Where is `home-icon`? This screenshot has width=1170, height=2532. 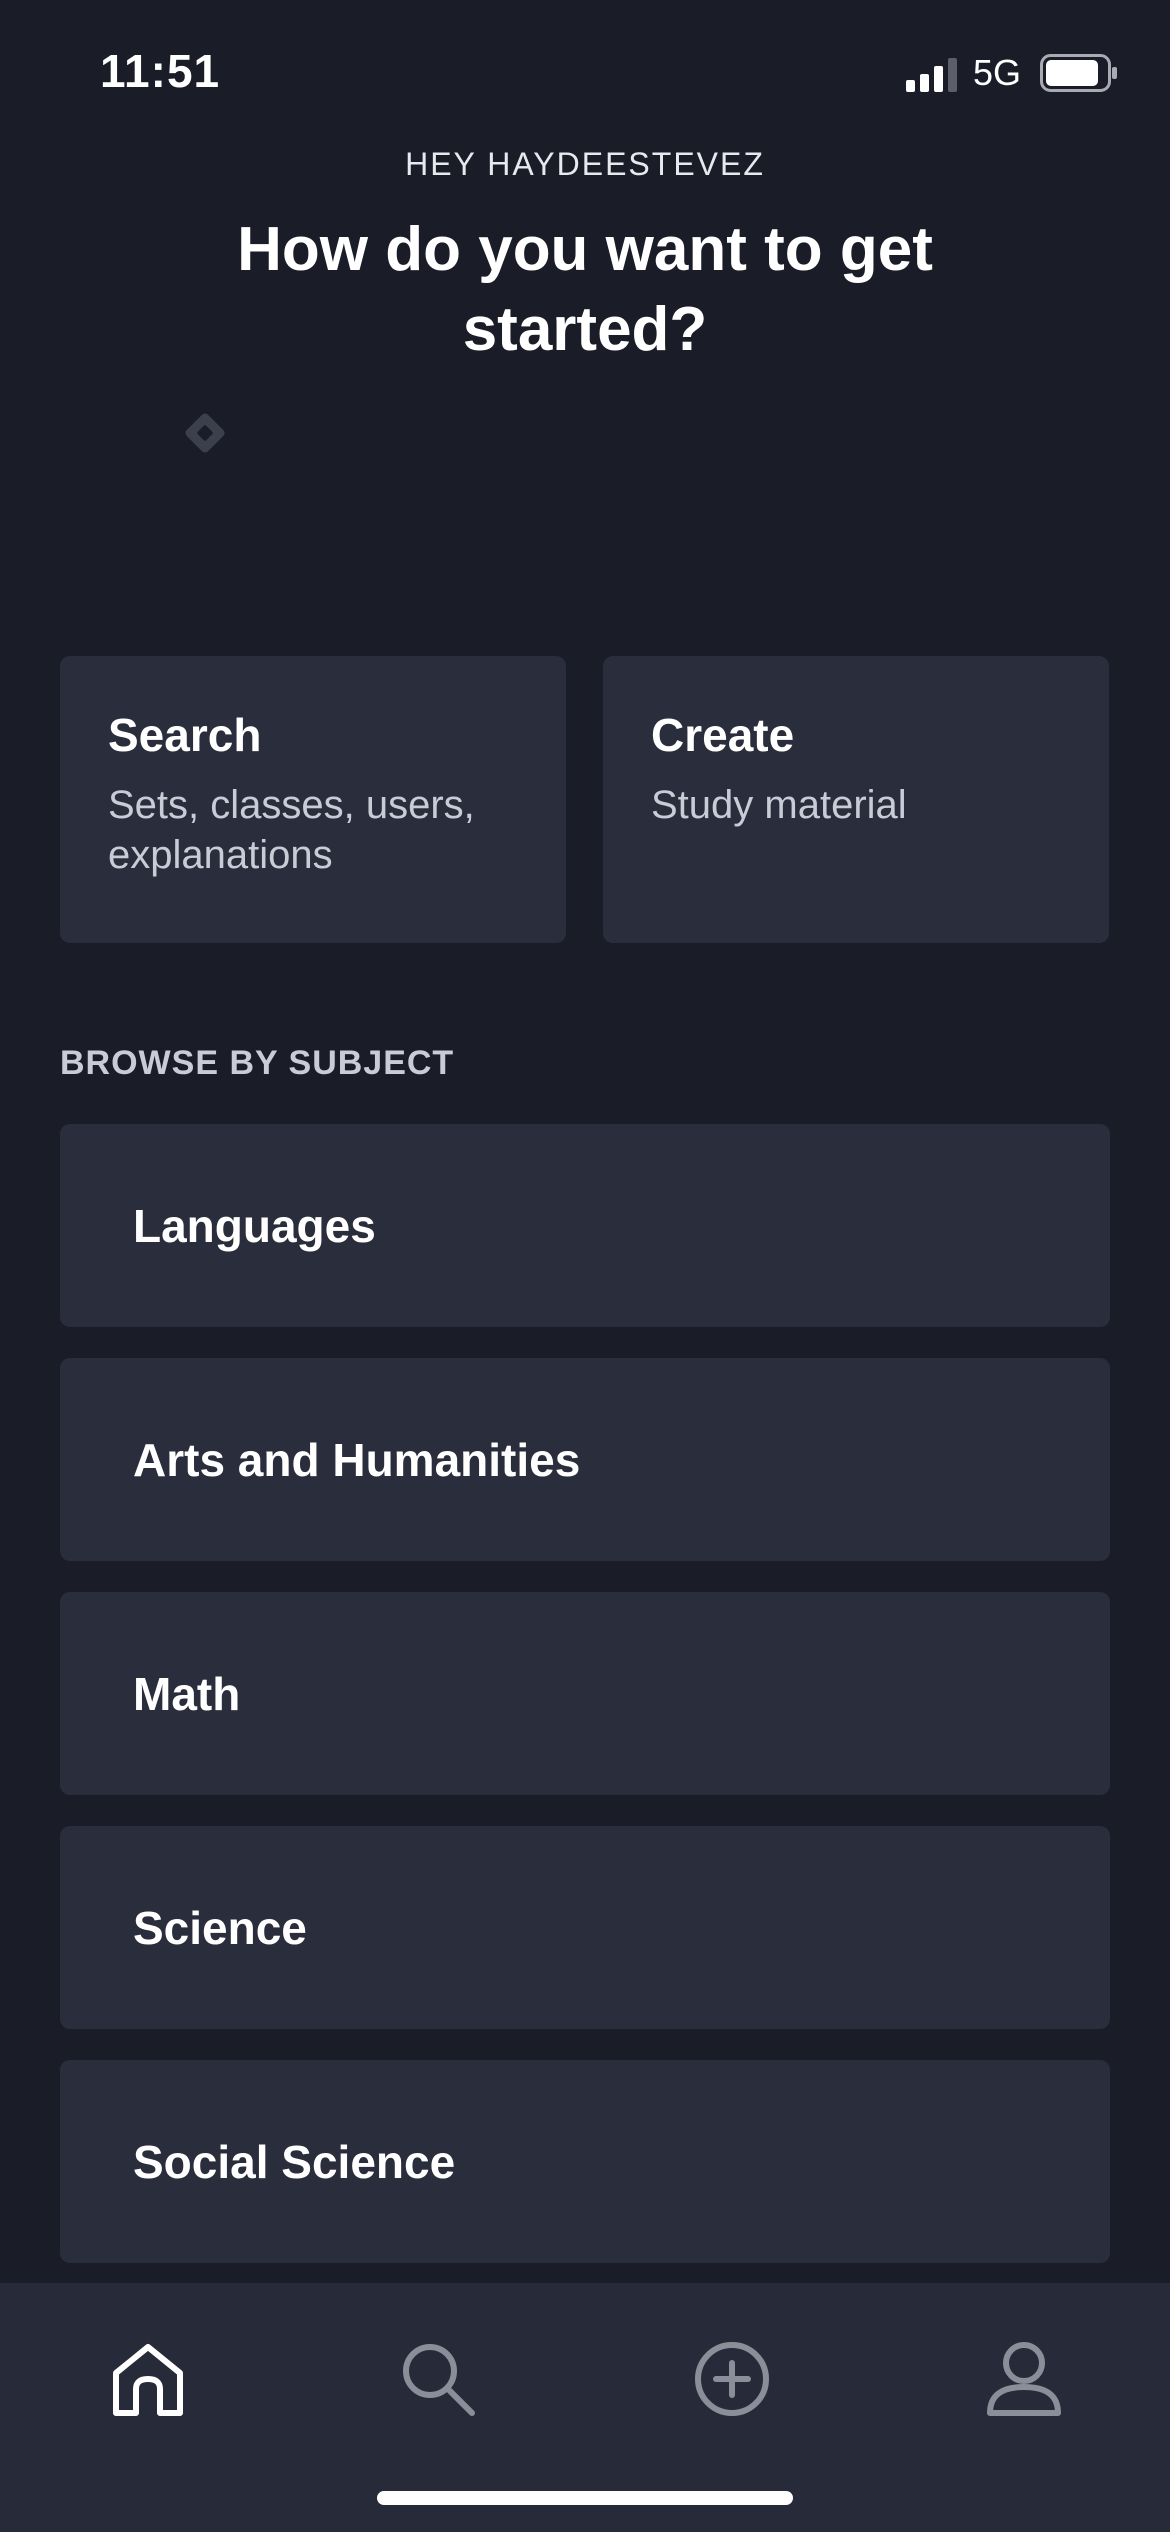 home-icon is located at coordinates (148, 2380).